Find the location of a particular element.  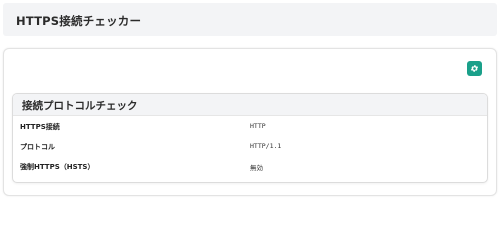

app-header: HTTPS接続チェッカー is located at coordinates (250, 19).